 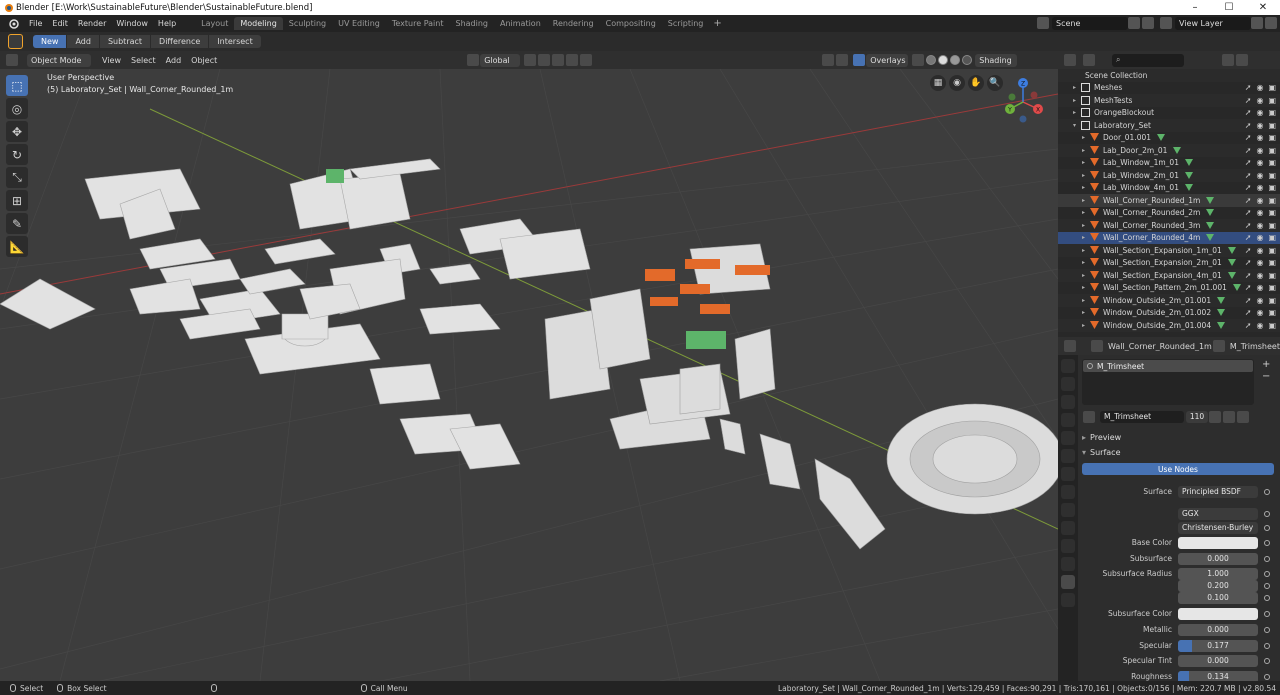 What do you see at coordinates (931, 60) in the screenshot?
I see `wireframe-shading-icon` at bounding box center [931, 60].